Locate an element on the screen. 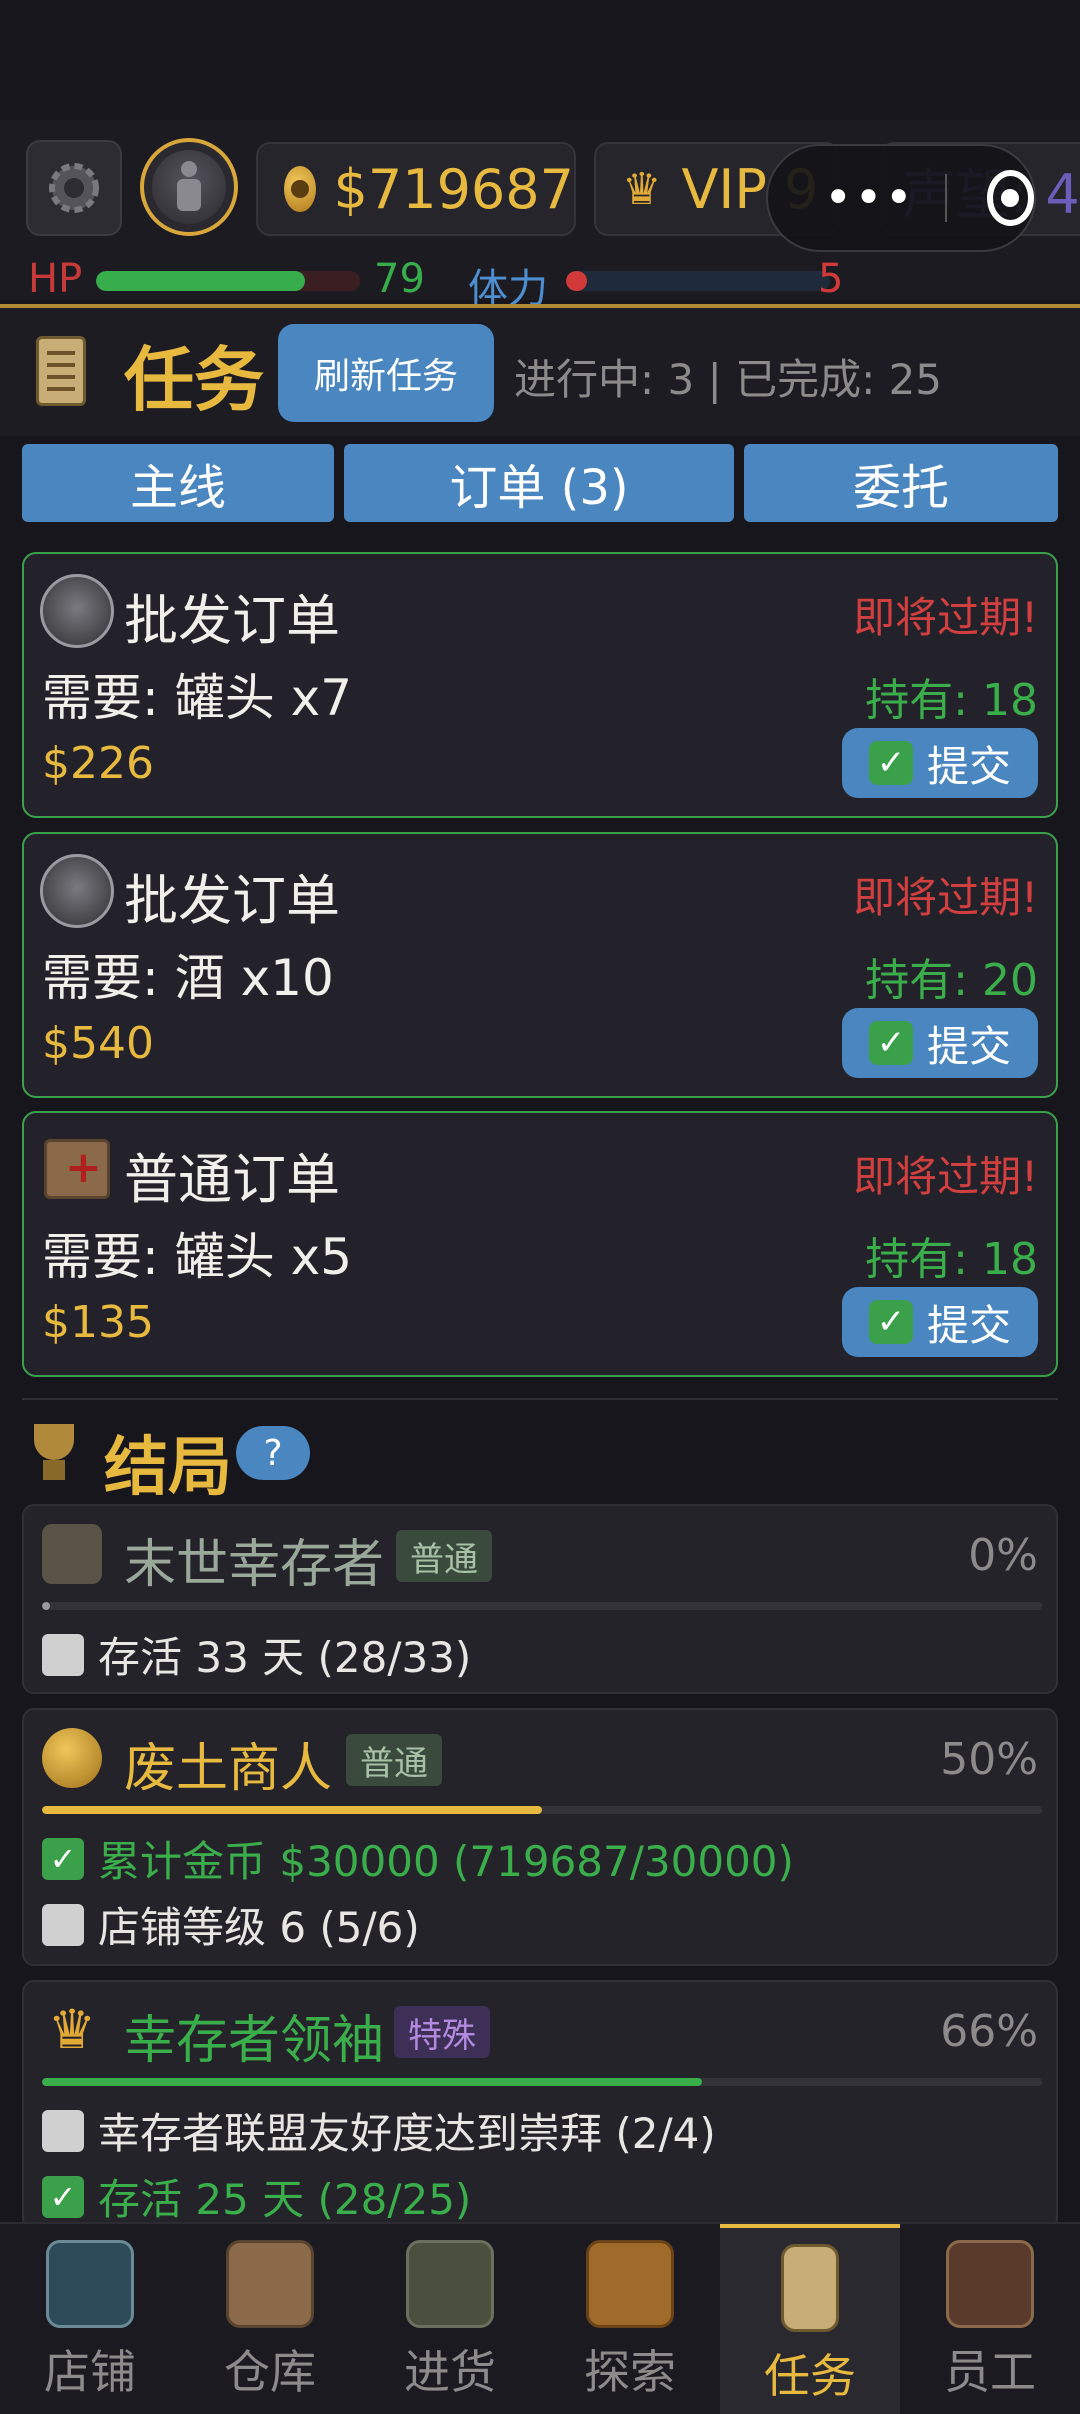 The height and width of the screenshot is (2414, 1080). player-avatar is located at coordinates (189, 187).